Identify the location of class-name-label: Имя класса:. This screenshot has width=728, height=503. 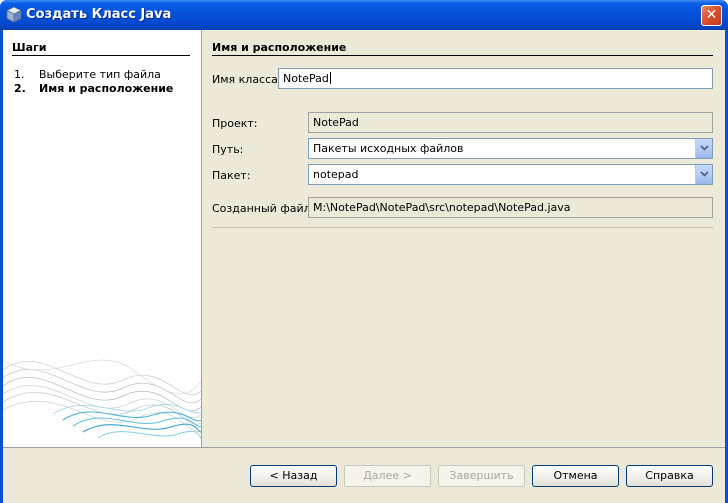
(247, 79).